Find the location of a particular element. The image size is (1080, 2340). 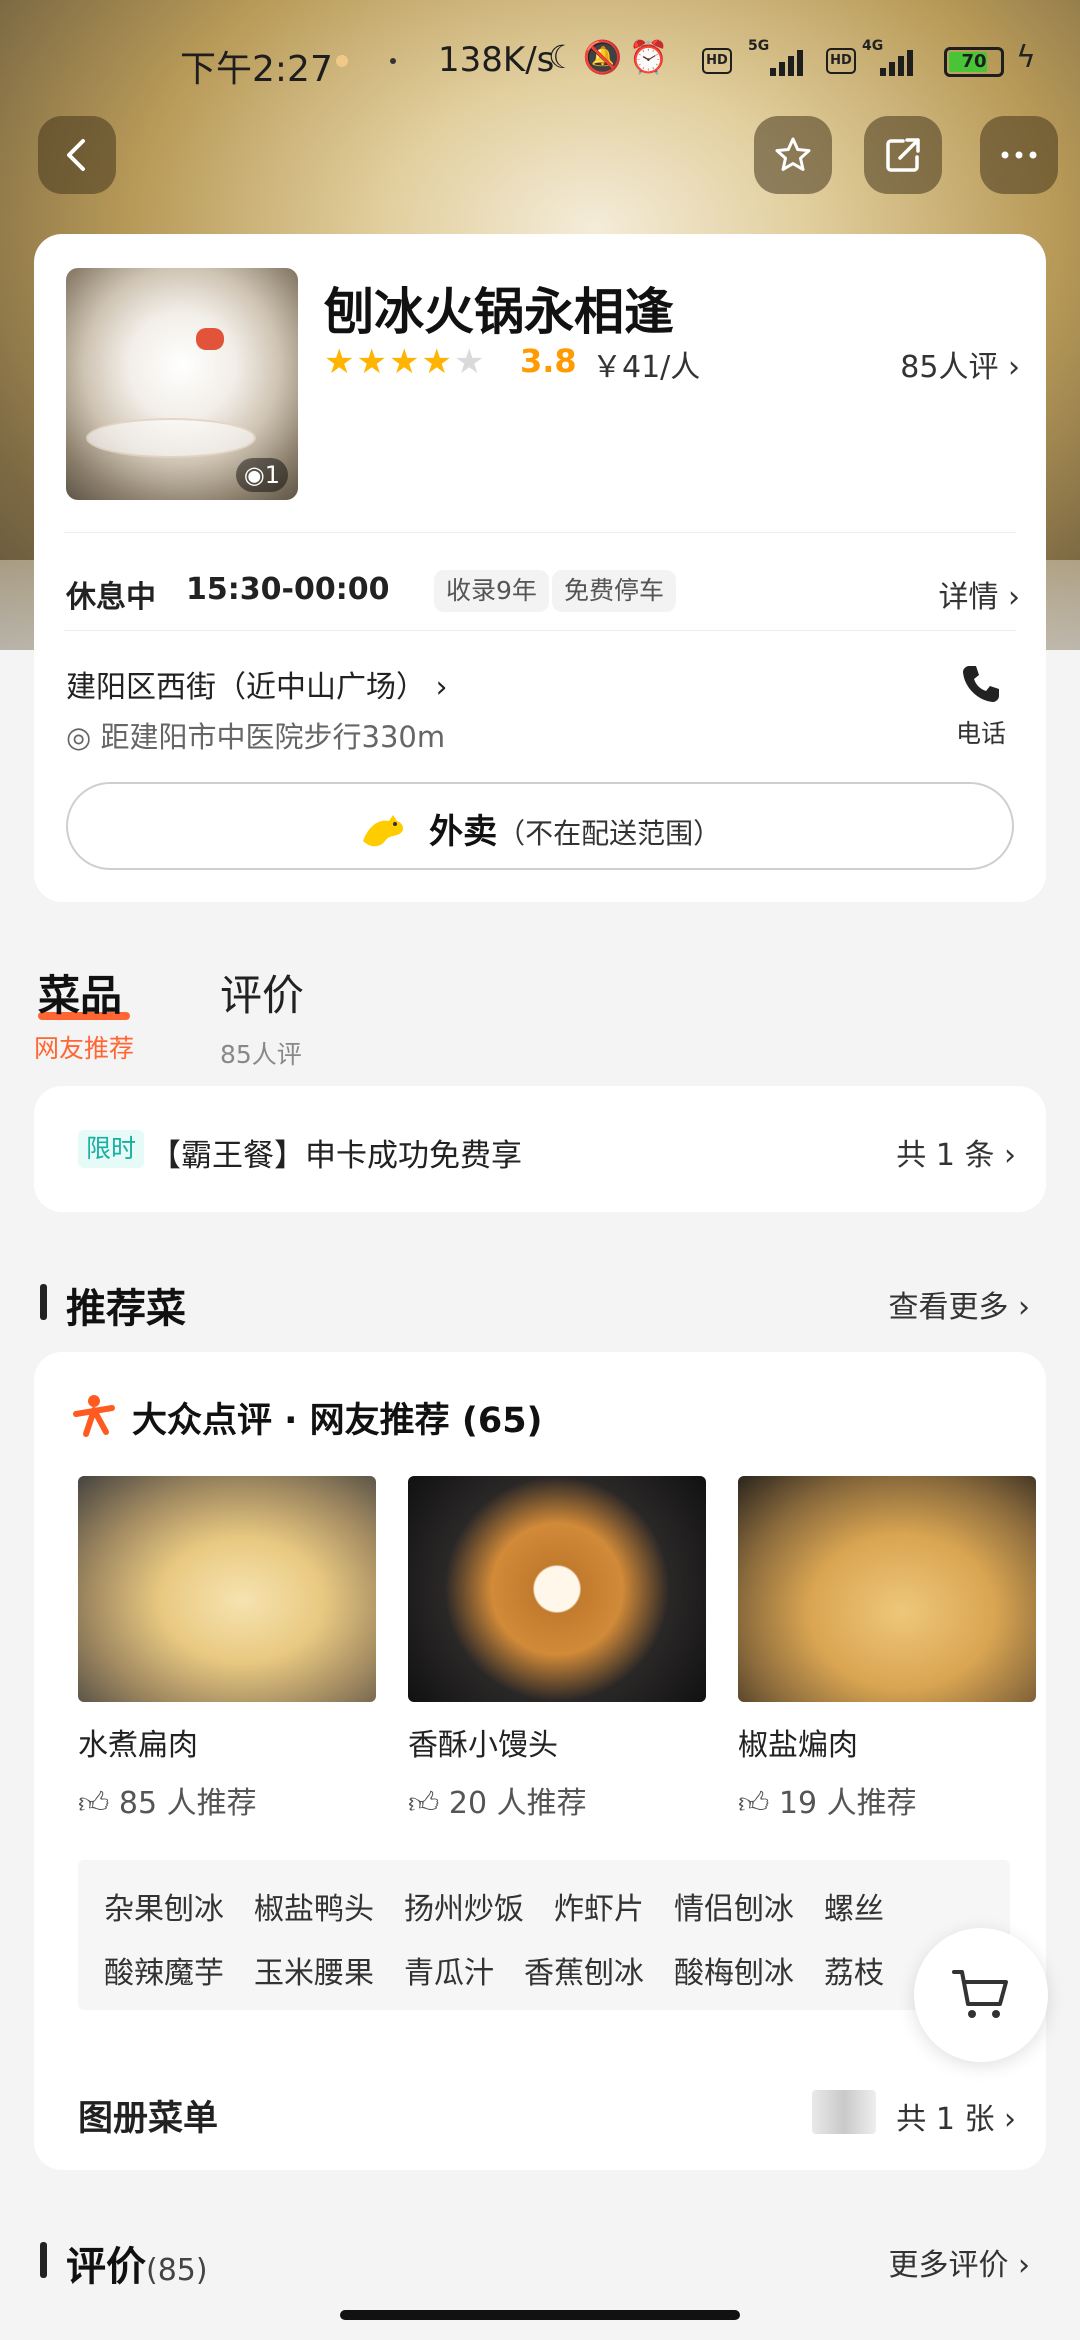

photo-count-badge: ◉1 is located at coordinates (261, 475).